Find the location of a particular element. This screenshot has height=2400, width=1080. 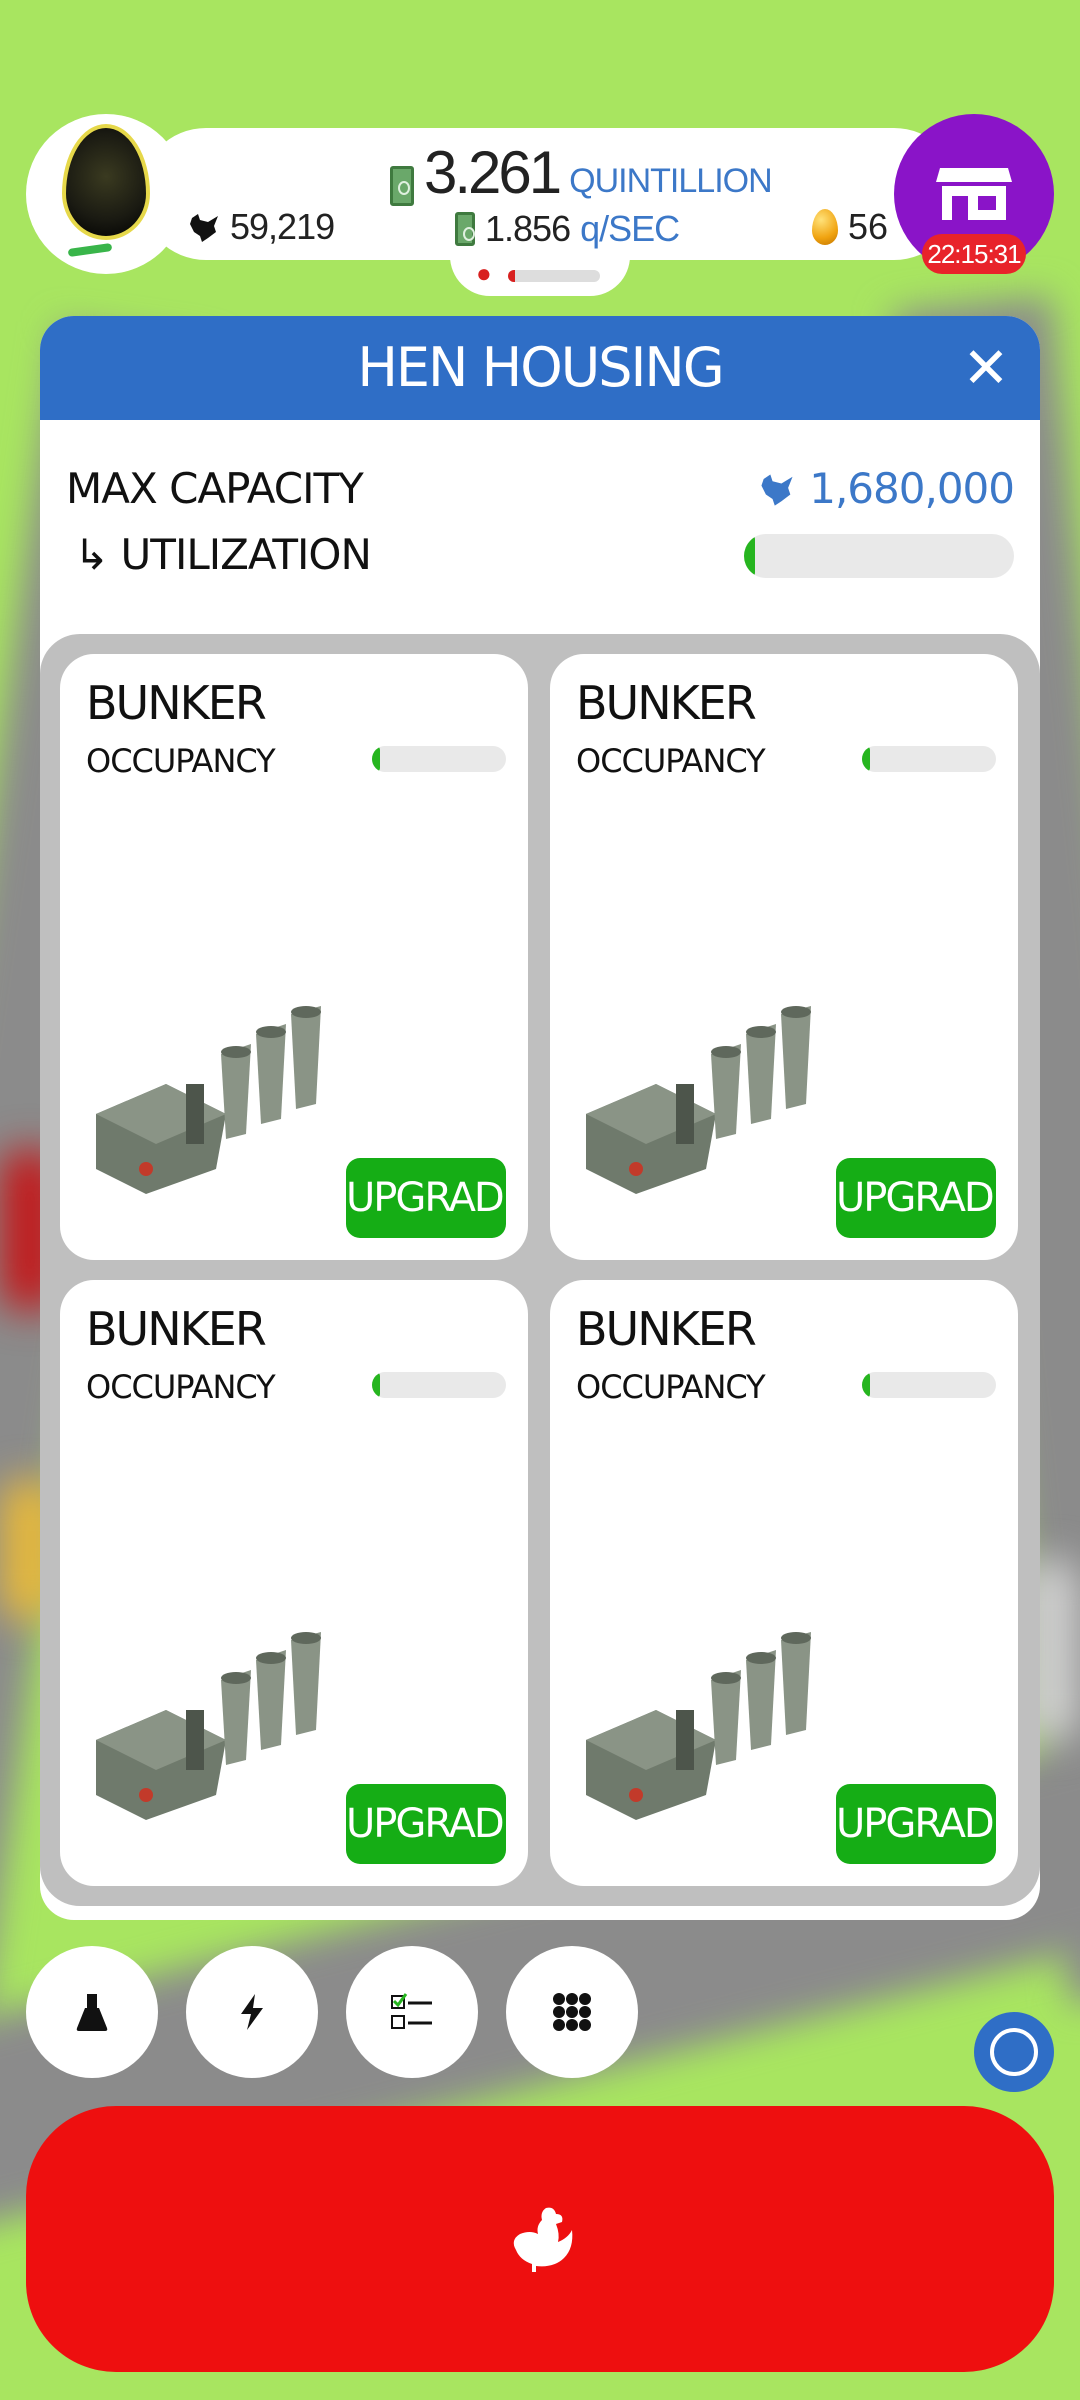

missions-button is located at coordinates (412, 2012).